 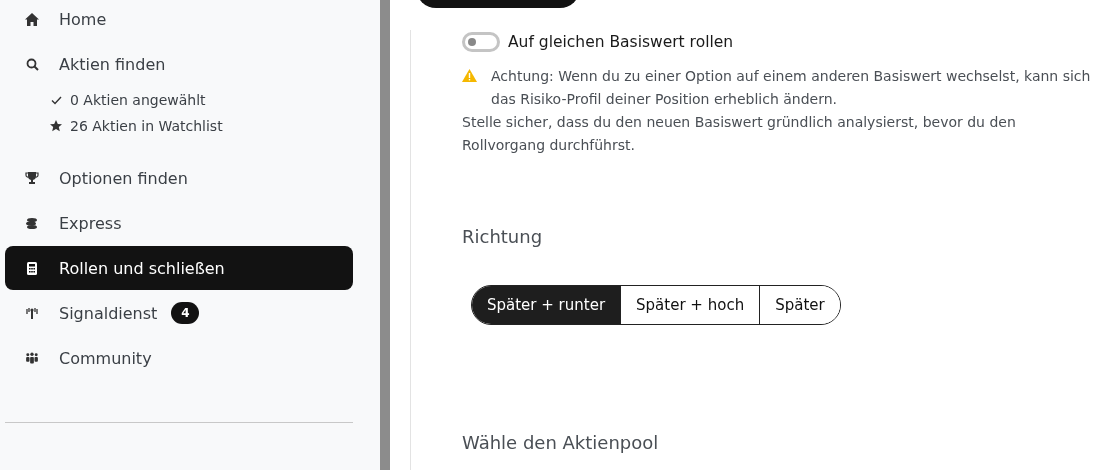 I want to click on search-icon, so click(x=32, y=64).